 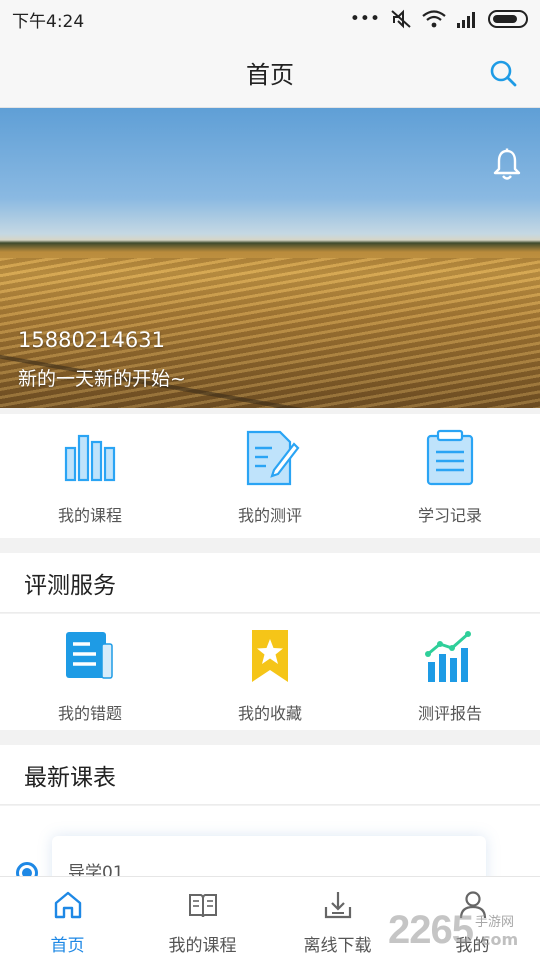 I want to click on eval-menu: 我的错题 我的收藏 测评报告, so click(x=270, y=672).